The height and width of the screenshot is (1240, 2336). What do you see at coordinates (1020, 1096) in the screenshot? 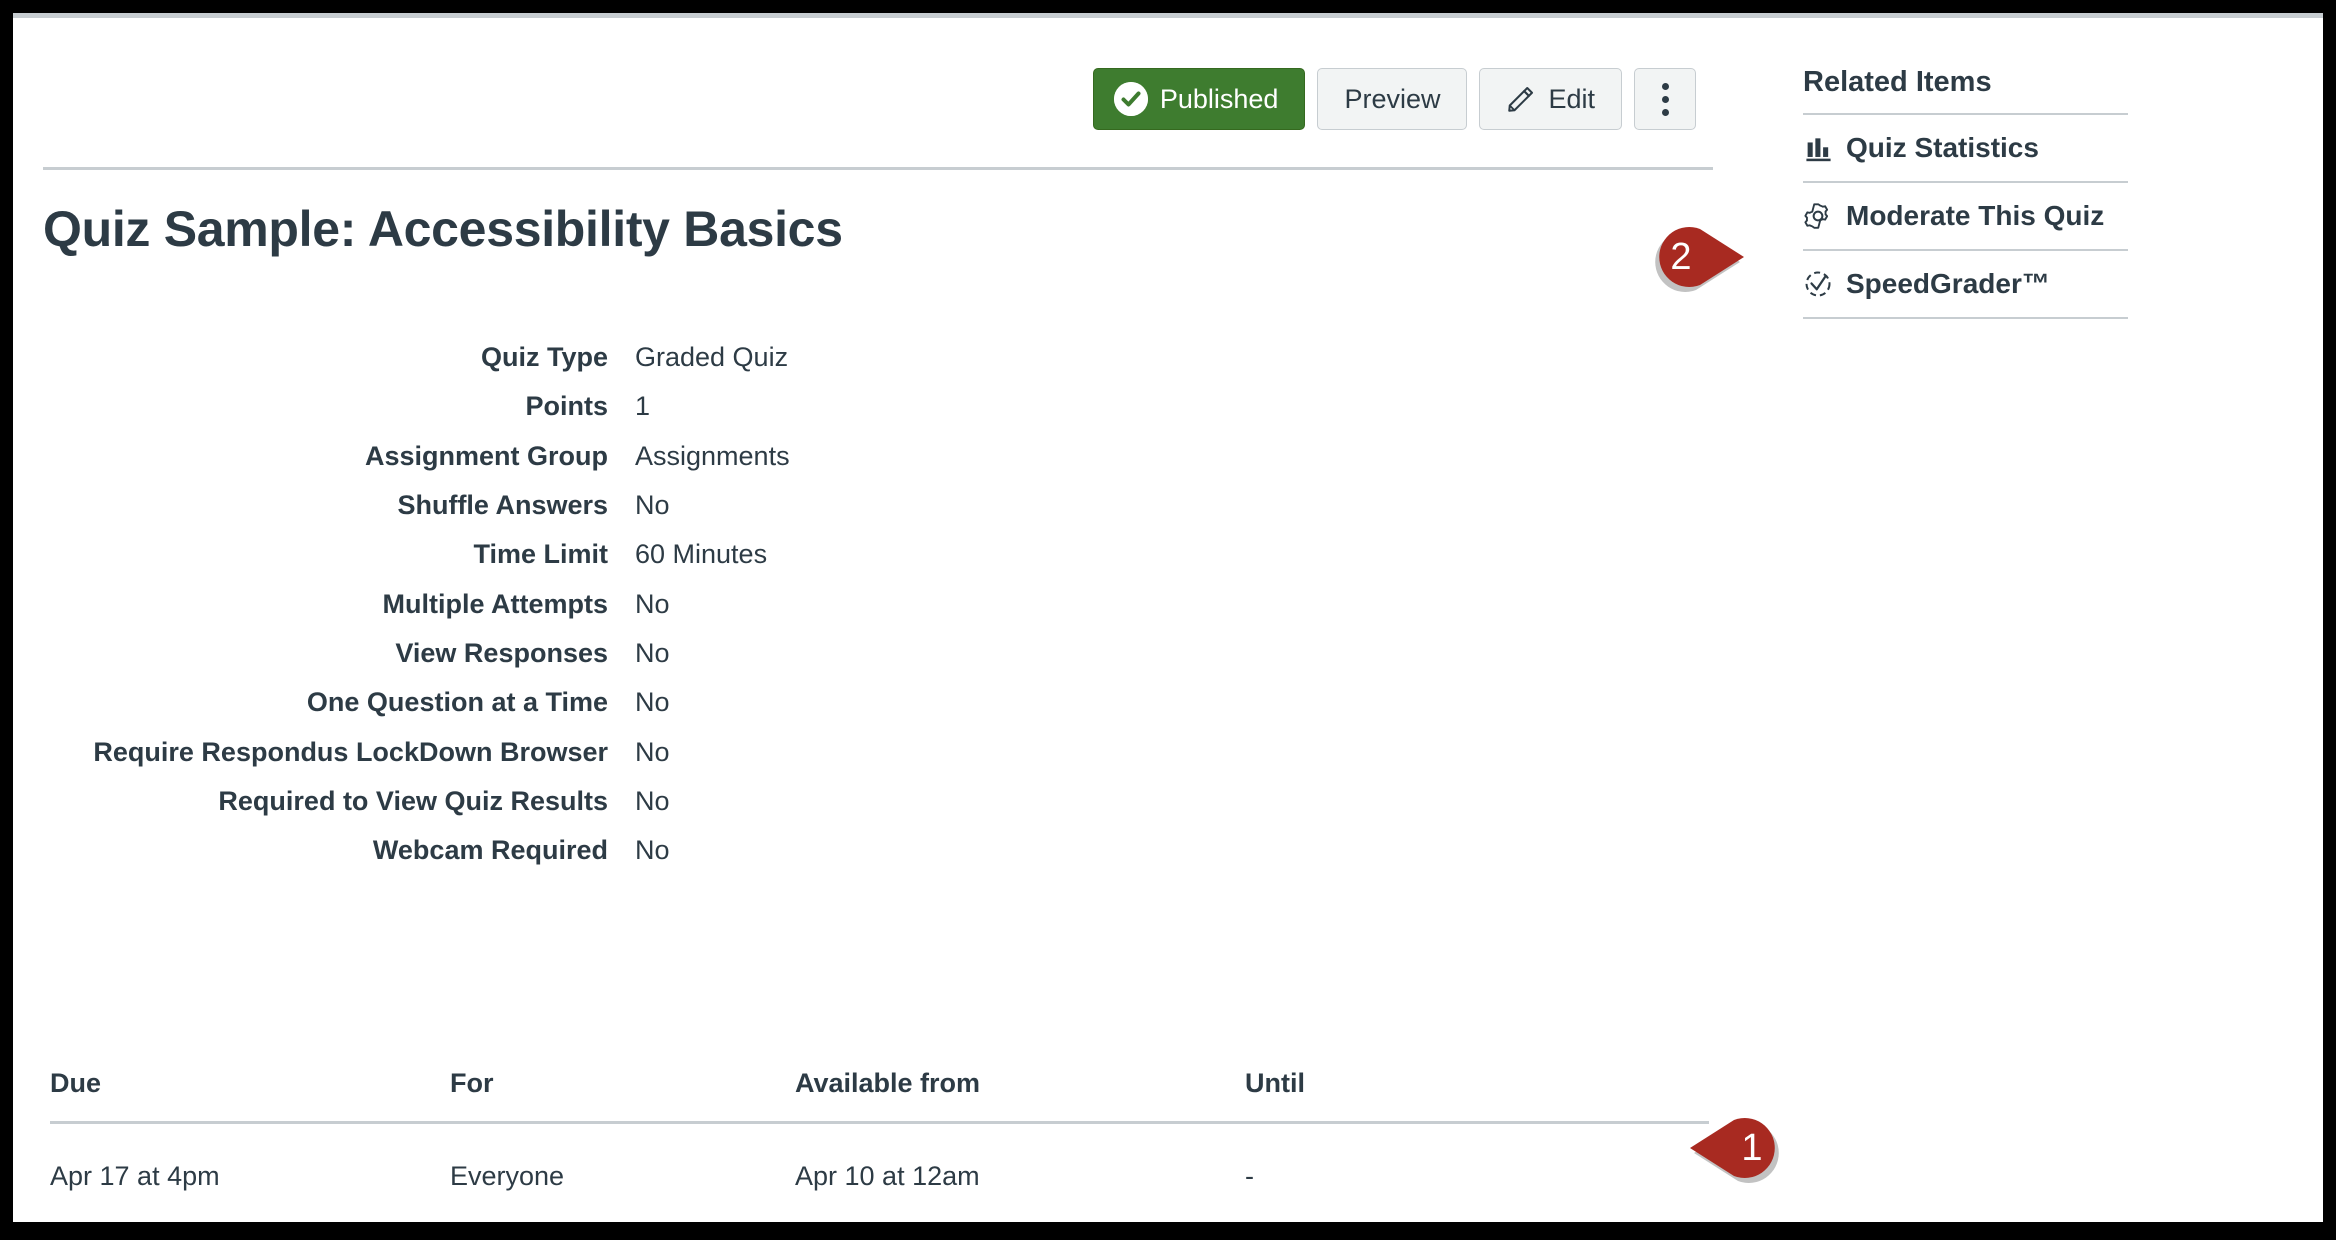
I see `column-header-available: Available from` at bounding box center [1020, 1096].